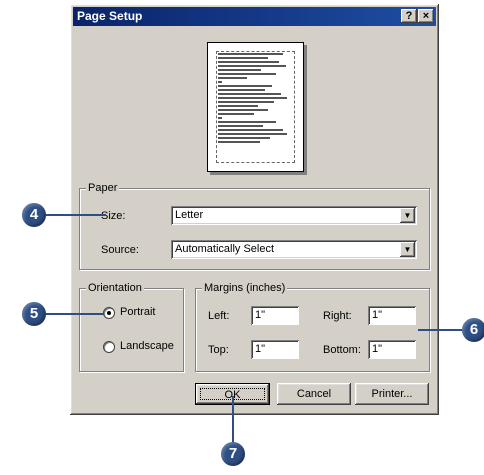 The height and width of the screenshot is (475, 484). Describe the element at coordinates (337, 316) in the screenshot. I see `right-margin-label: Right:` at that location.